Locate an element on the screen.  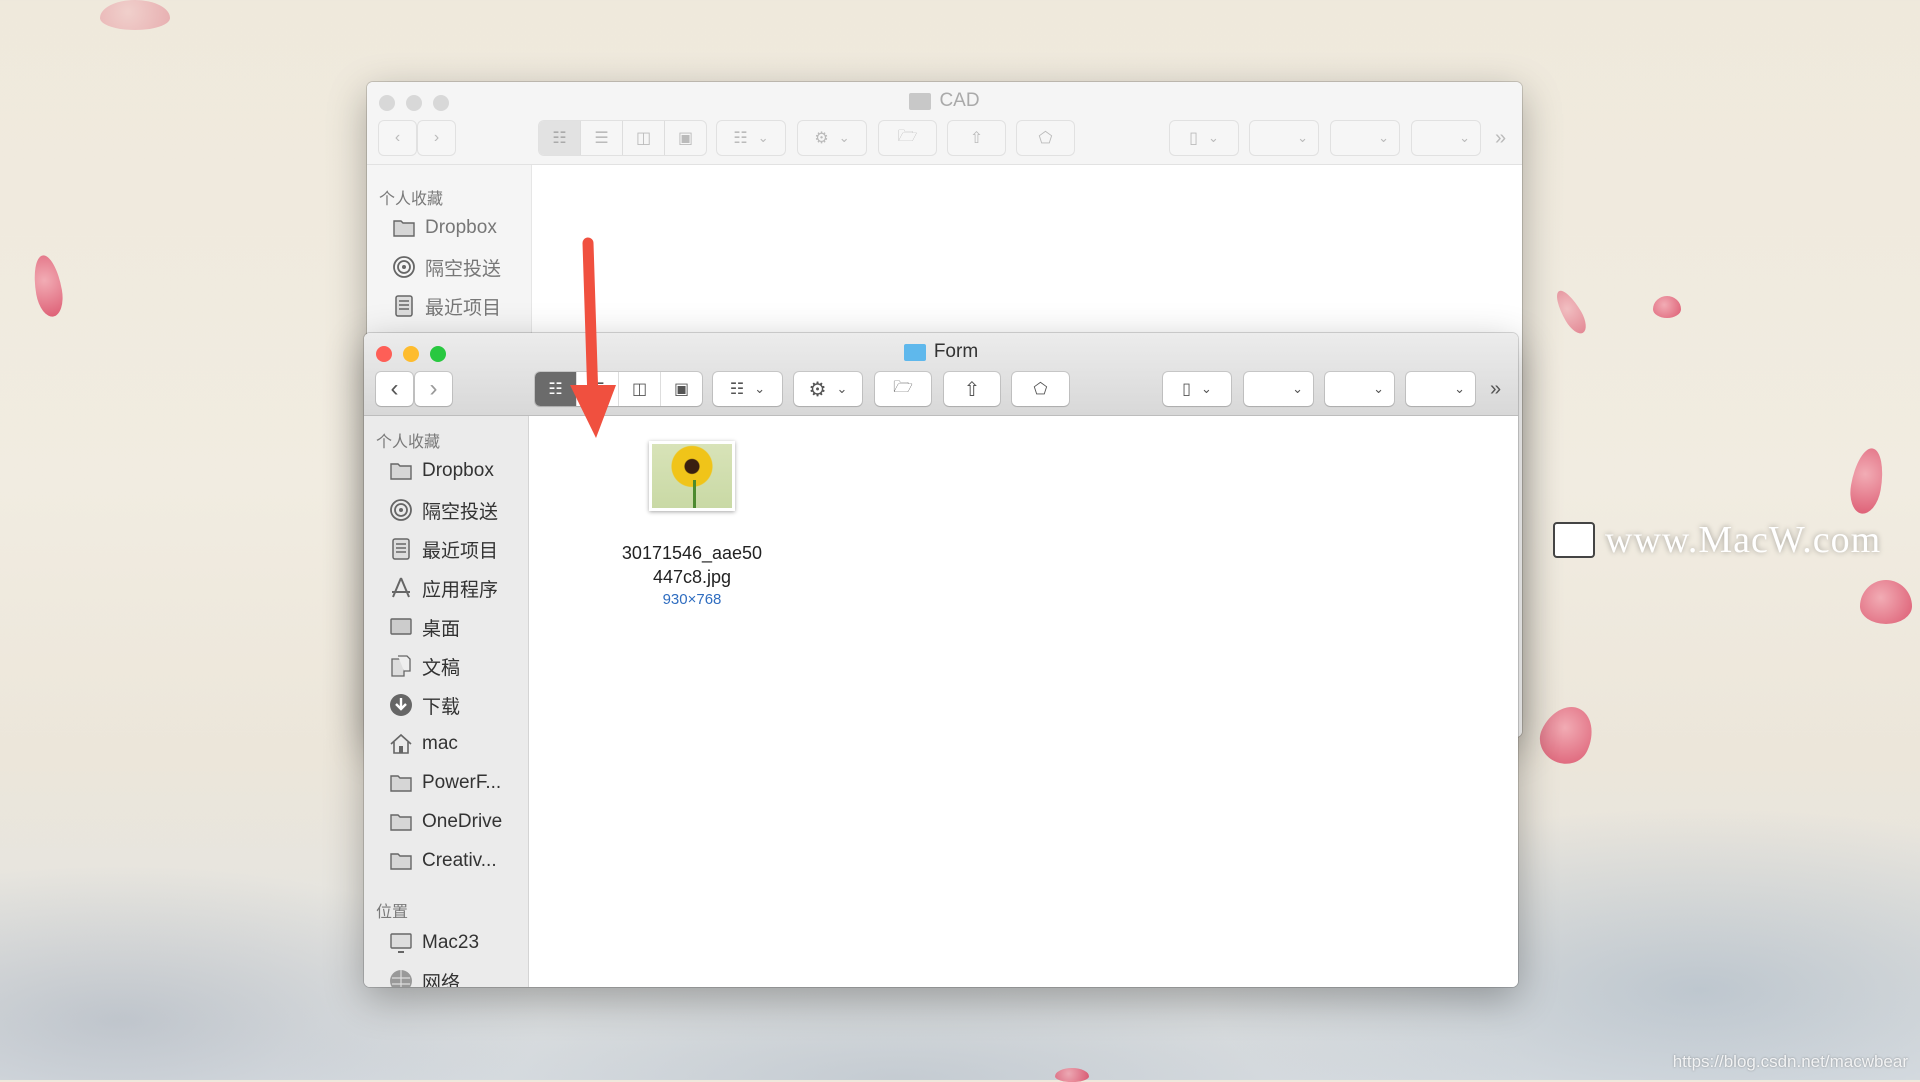
desktop-icon is located at coordinates (401, 626).